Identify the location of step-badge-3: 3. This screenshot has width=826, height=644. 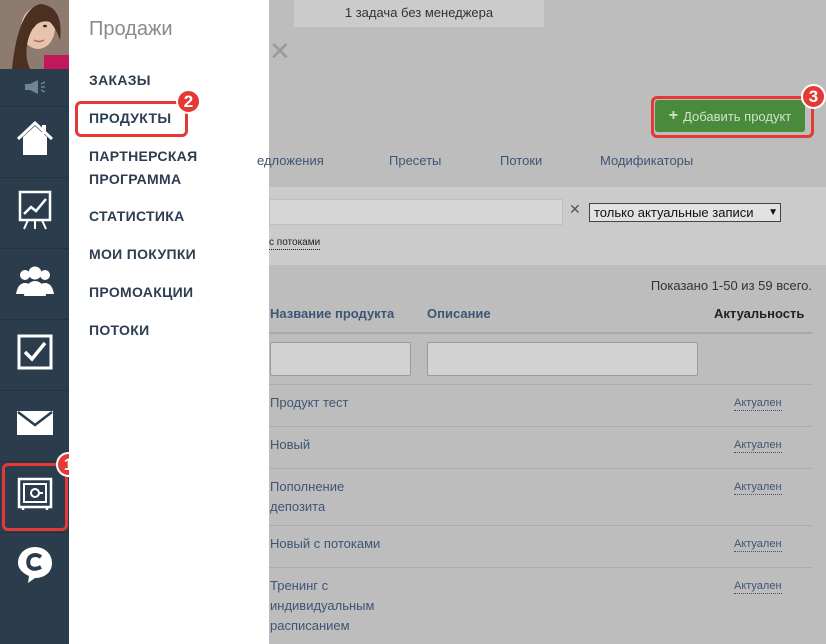
(813, 96).